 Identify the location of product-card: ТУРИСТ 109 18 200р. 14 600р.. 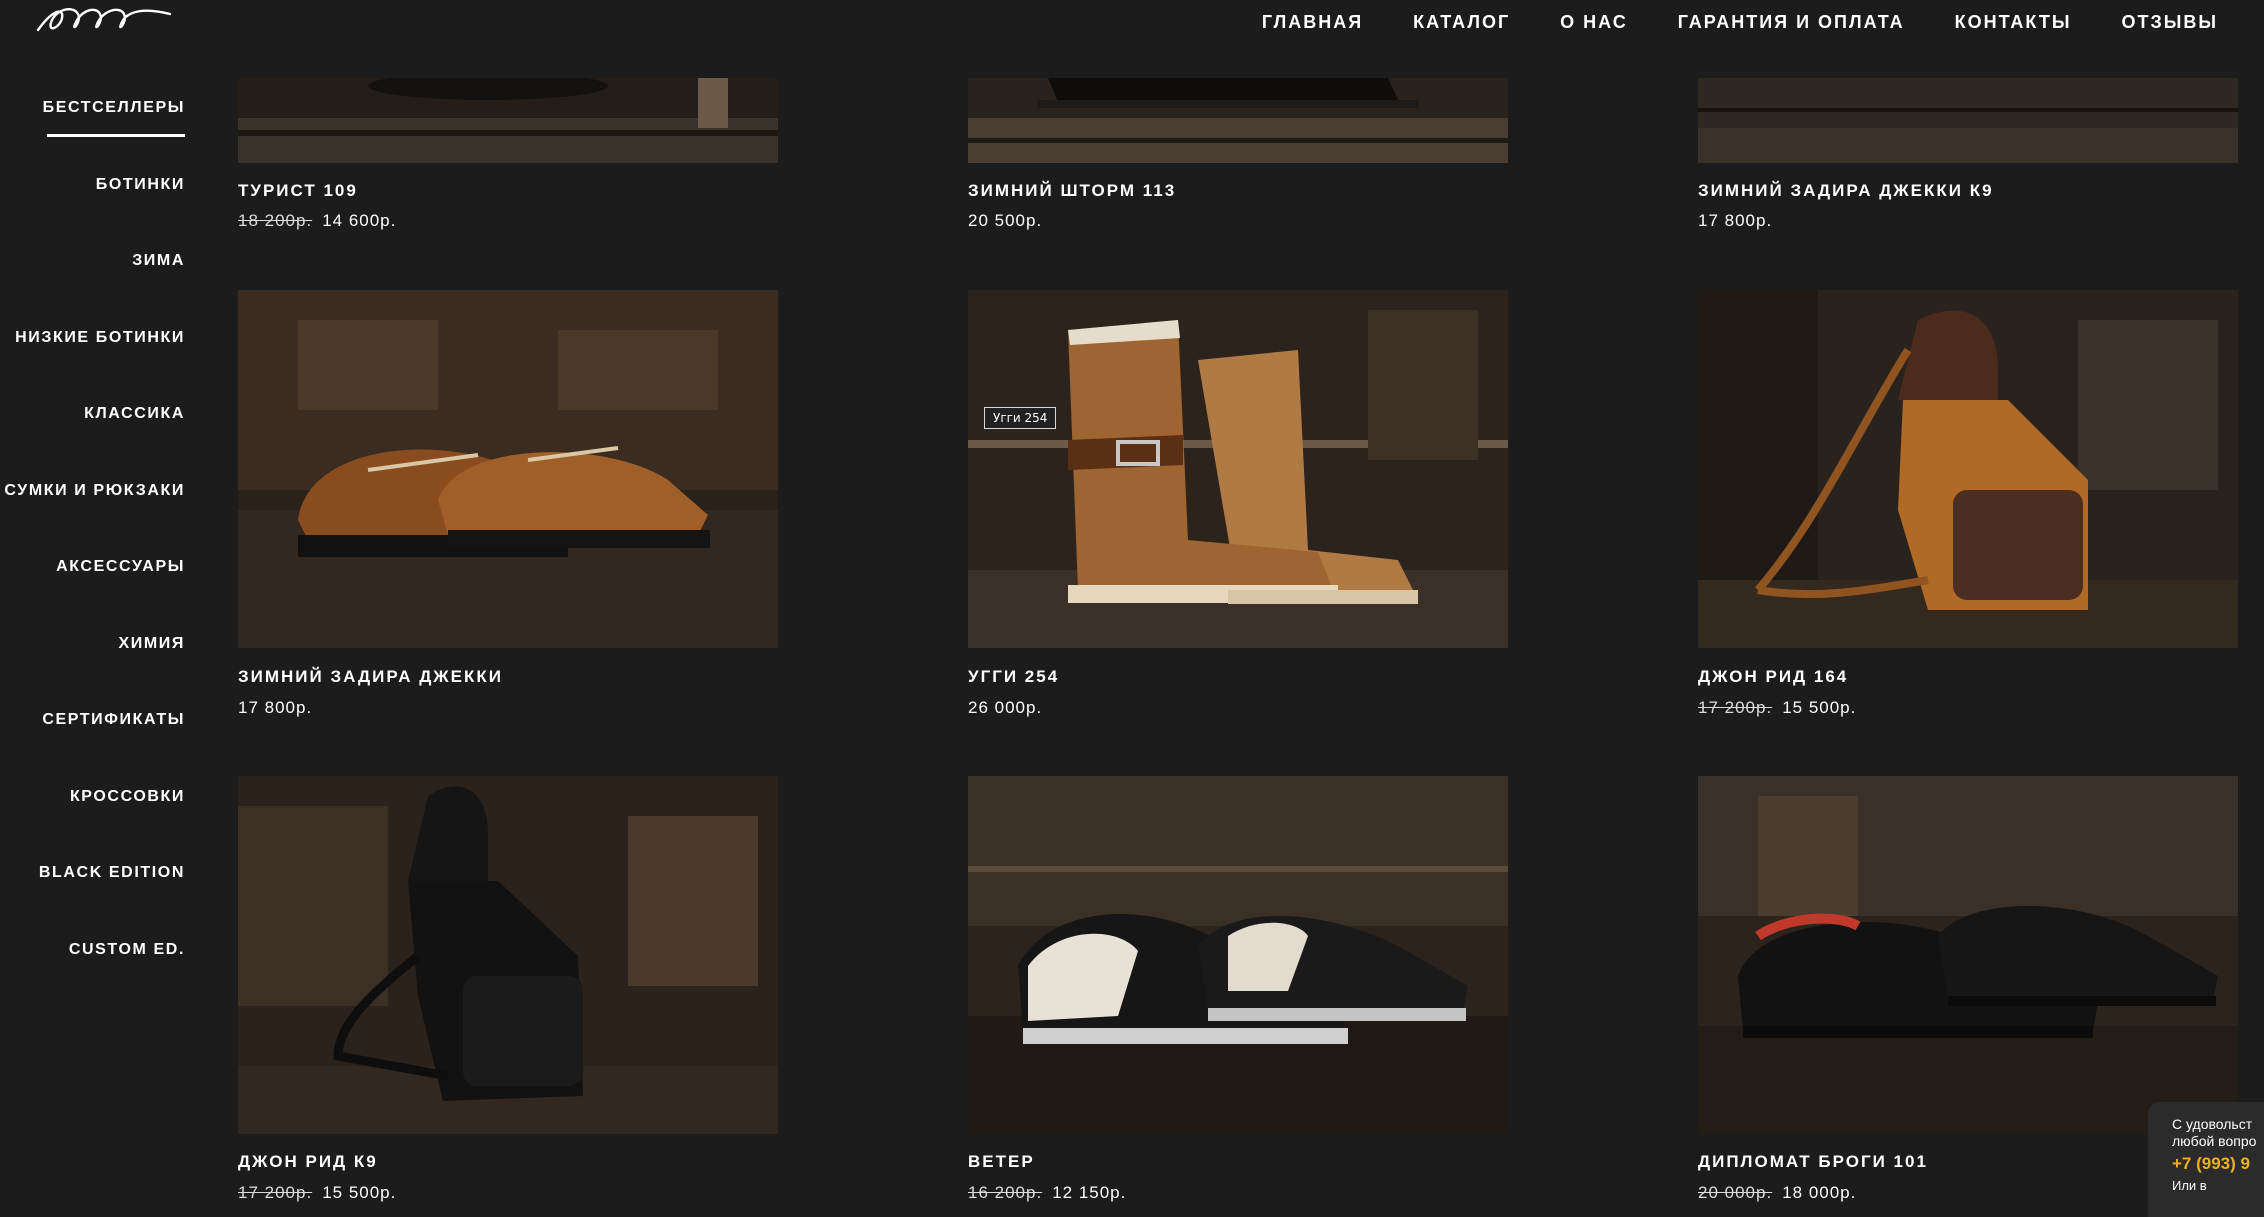
(508, 154).